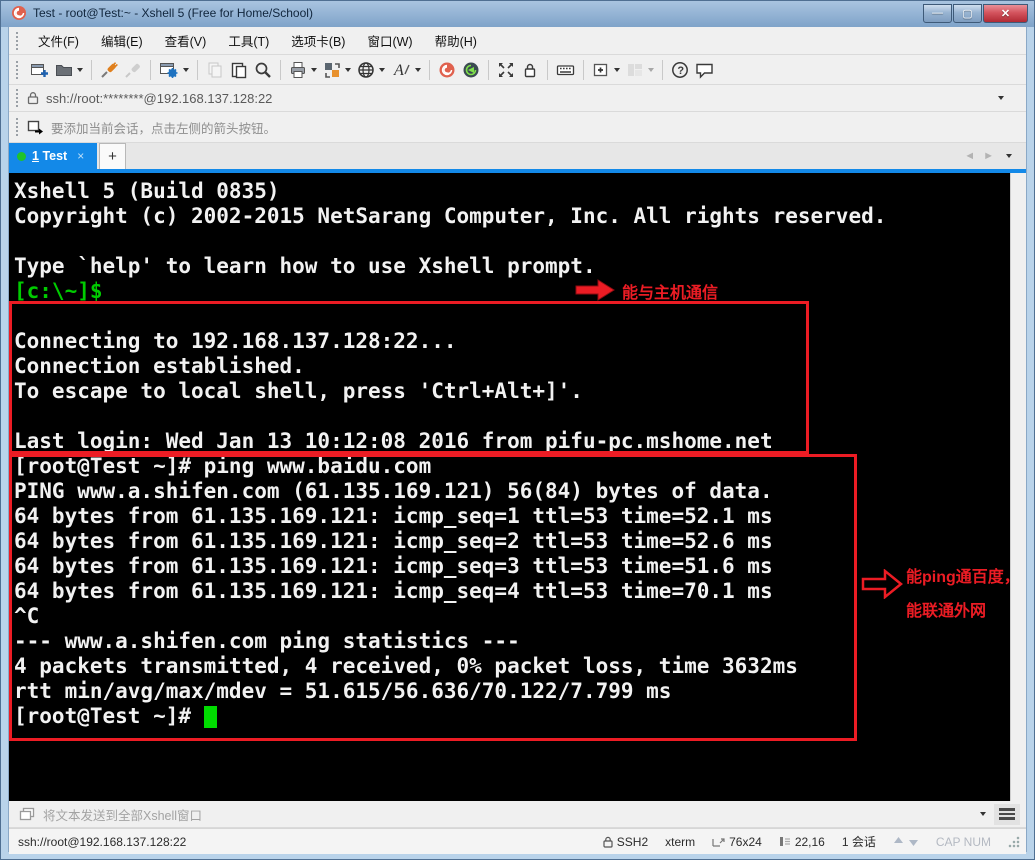  What do you see at coordinates (50, 156) in the screenshot?
I see `tab-label: 1 Test` at bounding box center [50, 156].